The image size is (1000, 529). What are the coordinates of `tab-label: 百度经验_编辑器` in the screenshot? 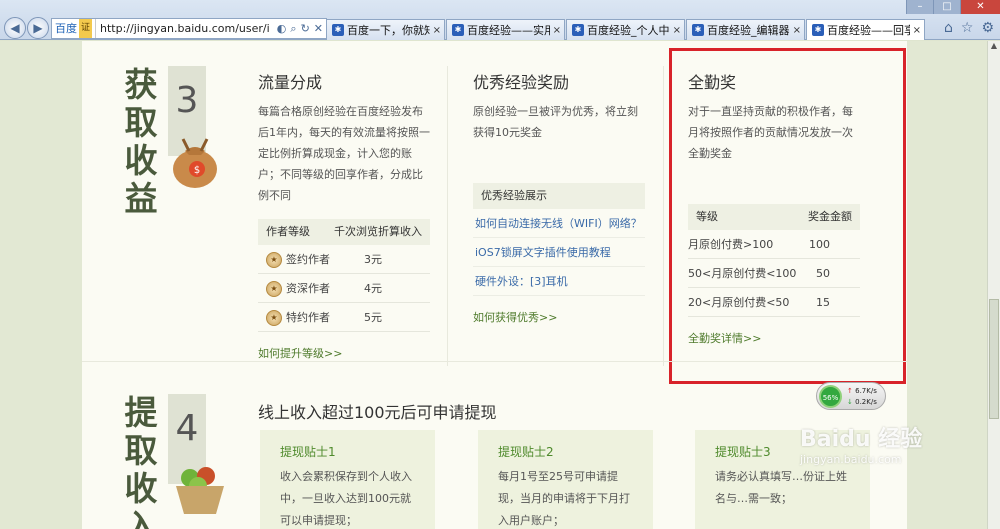 It's located at (748, 30).